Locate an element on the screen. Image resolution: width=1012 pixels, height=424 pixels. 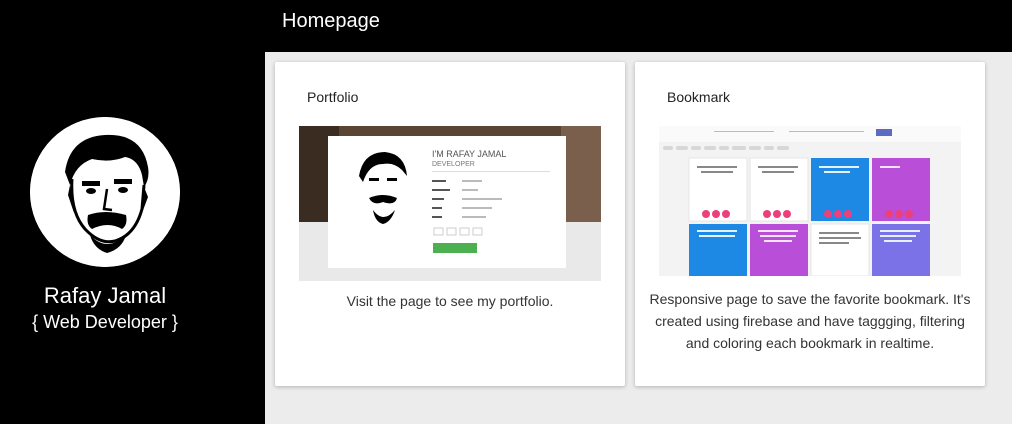
bookmark-card-title: Bookmark is located at coordinates (699, 97).